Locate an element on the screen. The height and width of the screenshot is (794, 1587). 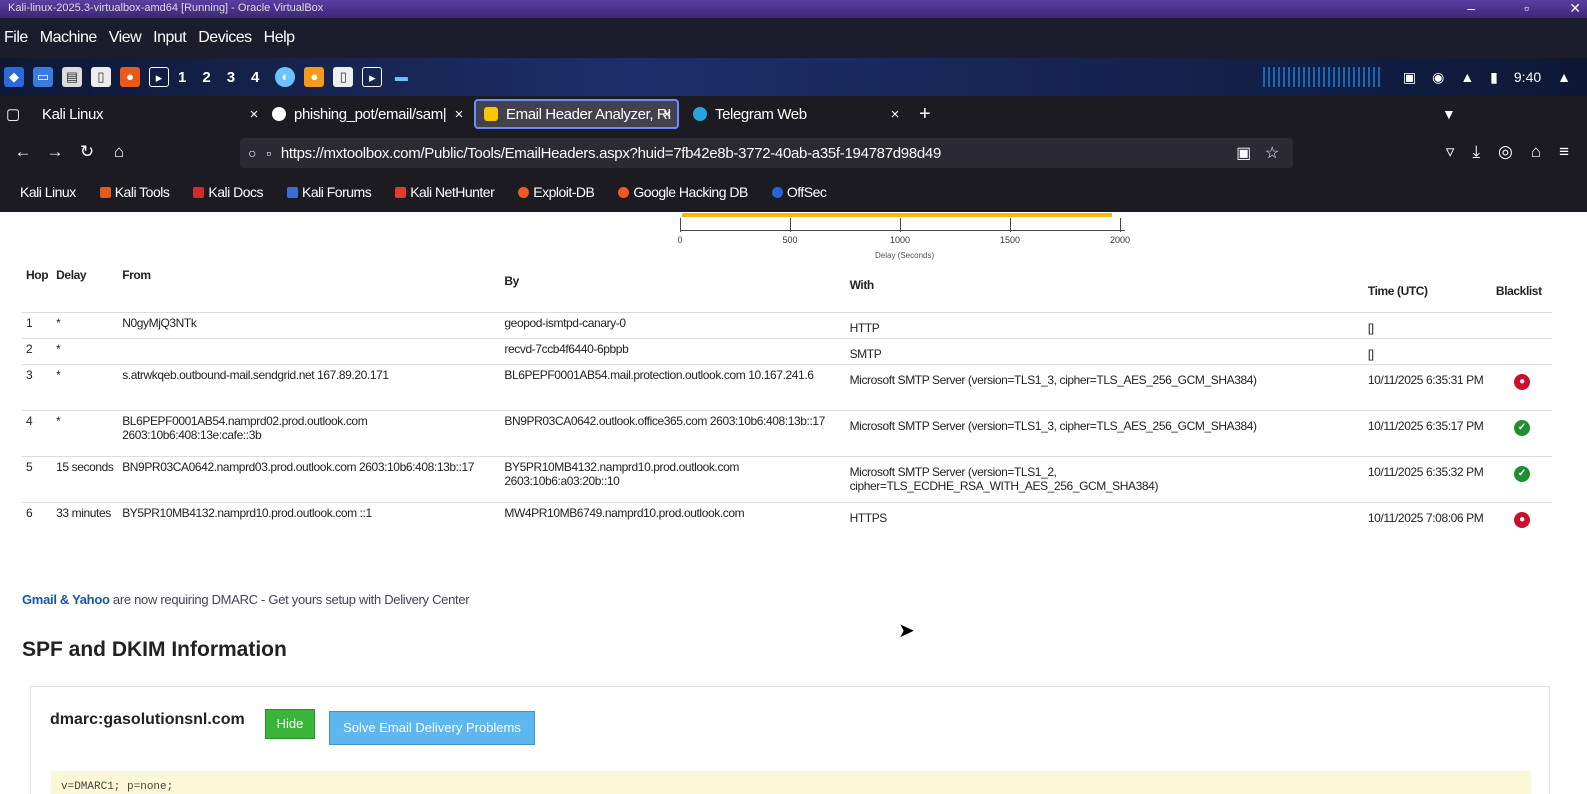
back-icon: ← is located at coordinates (23, 152).